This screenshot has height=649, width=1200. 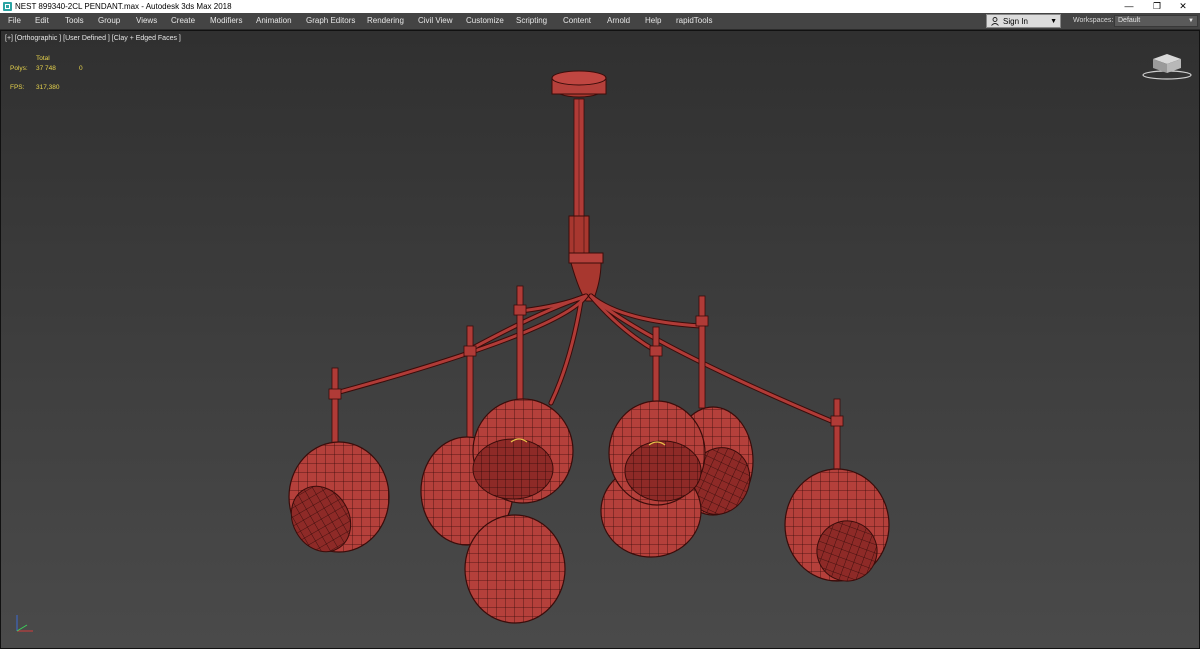 What do you see at coordinates (42, 21) in the screenshot?
I see `menu-edit: Edit` at bounding box center [42, 21].